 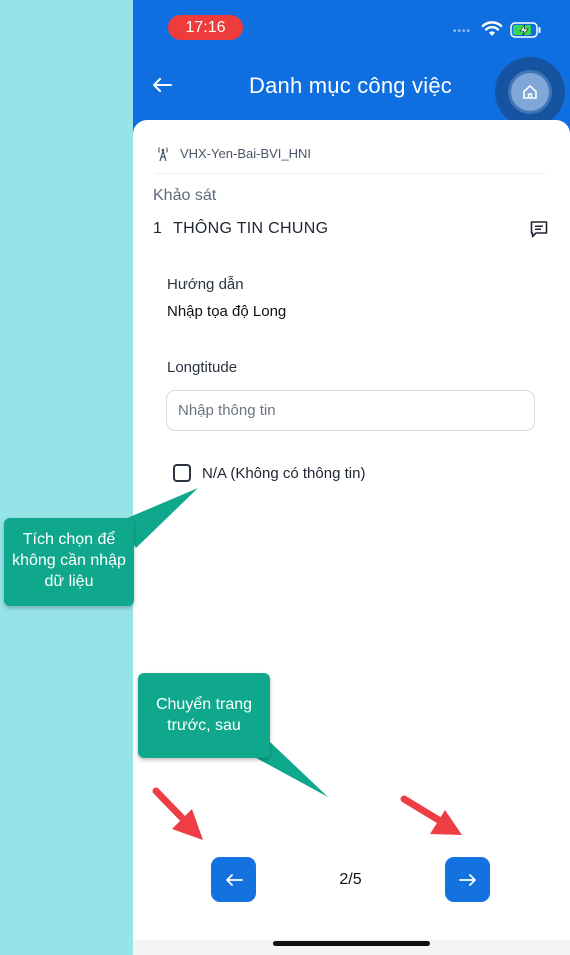 I want to click on page-title: Danh mục công việc, so click(x=350, y=85).